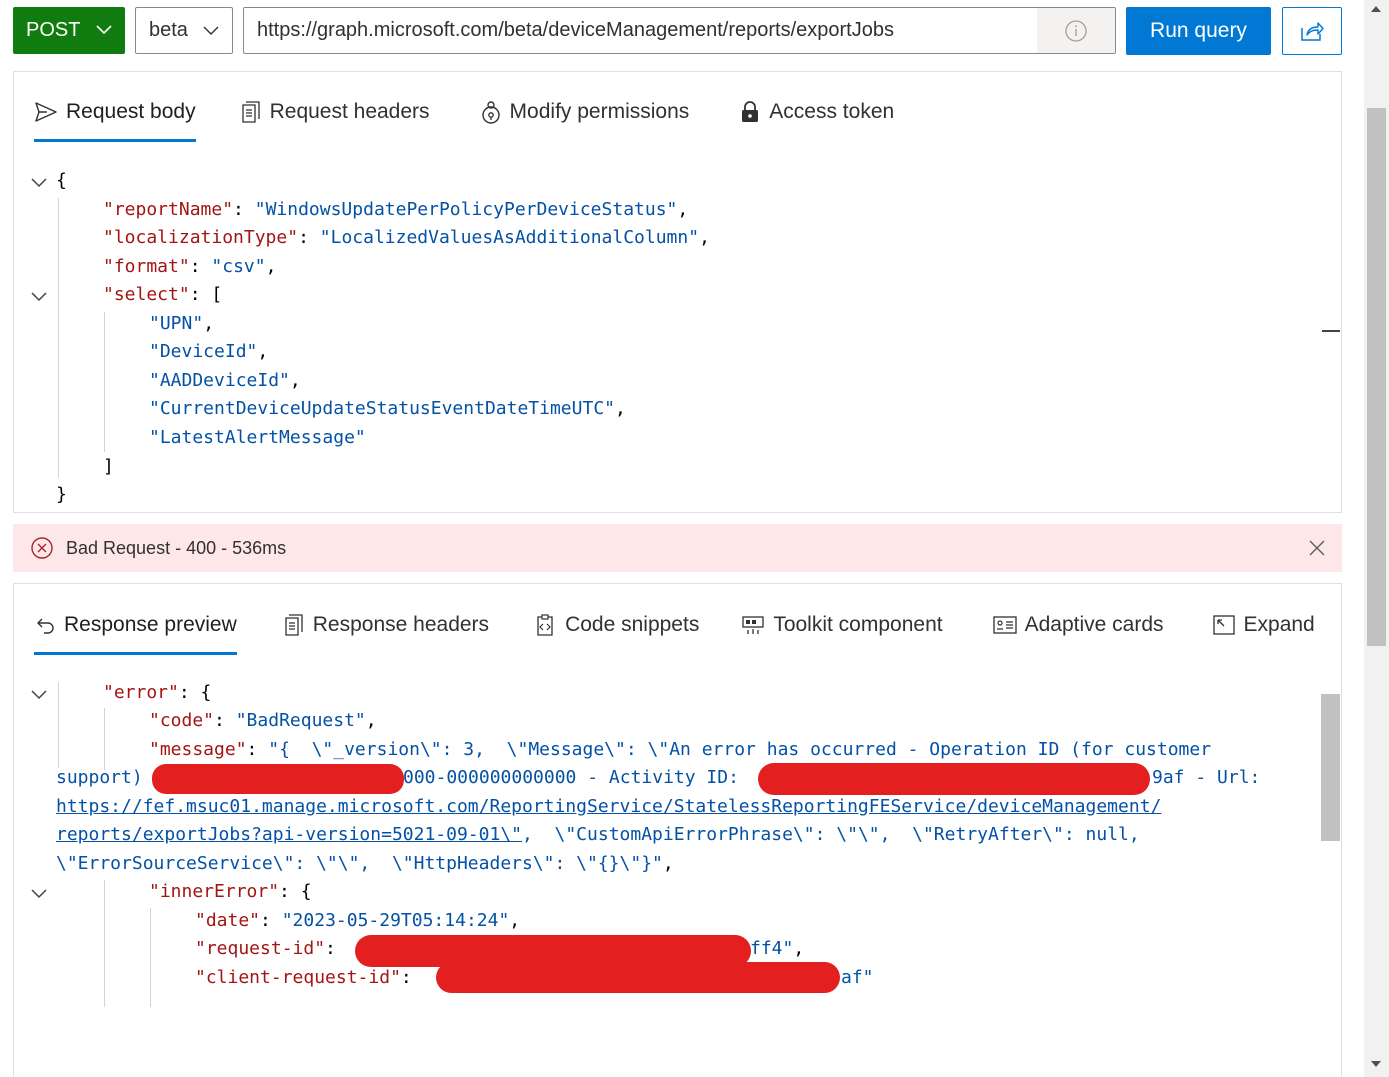 This screenshot has width=1389, height=1077. I want to click on scroll-down-icon, so click(1376, 1064).